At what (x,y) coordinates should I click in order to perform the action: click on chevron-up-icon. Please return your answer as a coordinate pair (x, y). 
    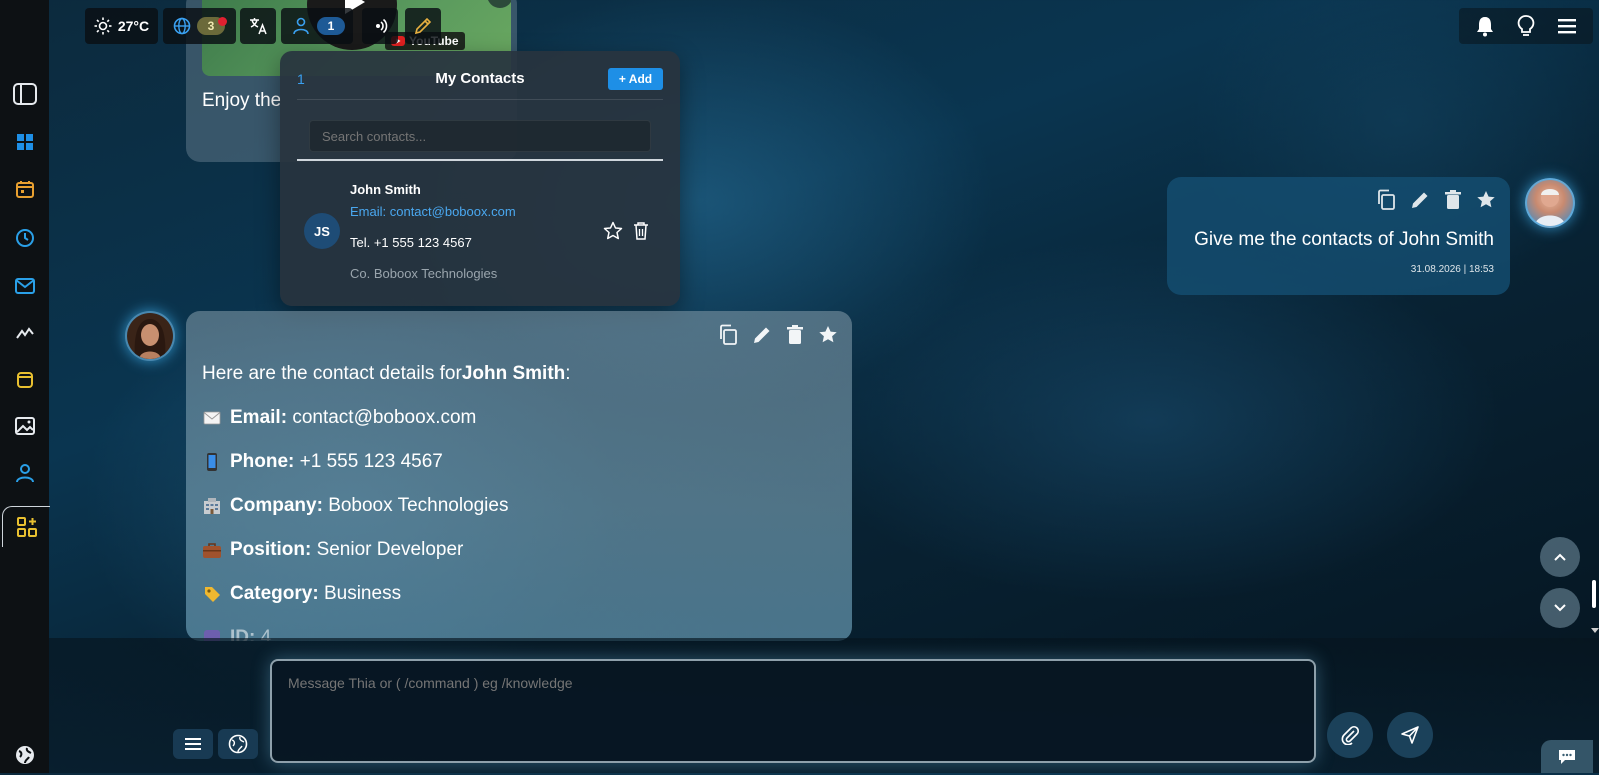
    Looking at the image, I should click on (1560, 557).